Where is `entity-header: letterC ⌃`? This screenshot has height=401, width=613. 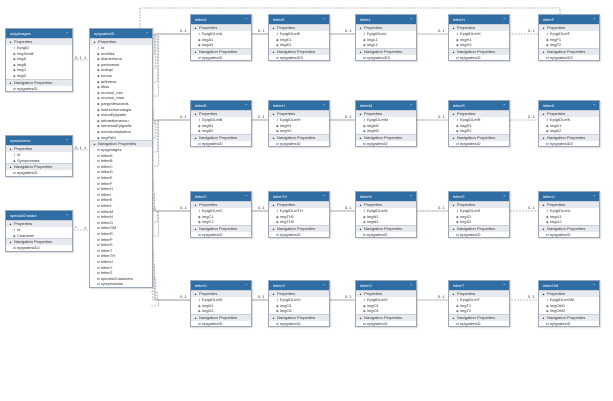 entity-header: letterC ⌃ is located at coordinates (221, 196).